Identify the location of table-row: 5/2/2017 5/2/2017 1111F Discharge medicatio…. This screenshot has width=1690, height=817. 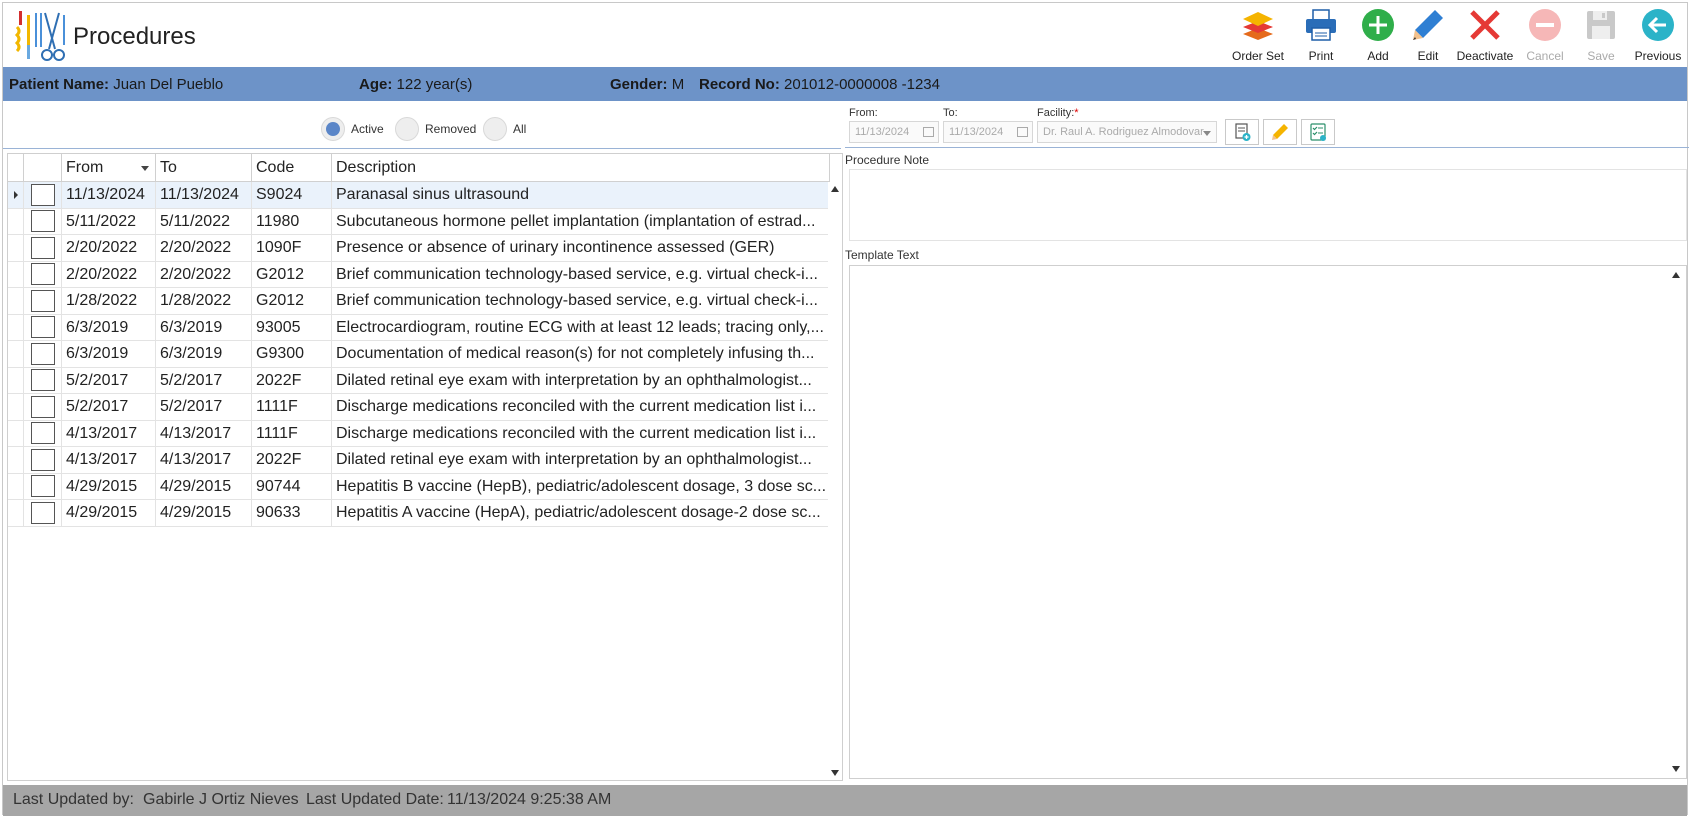
(419, 407).